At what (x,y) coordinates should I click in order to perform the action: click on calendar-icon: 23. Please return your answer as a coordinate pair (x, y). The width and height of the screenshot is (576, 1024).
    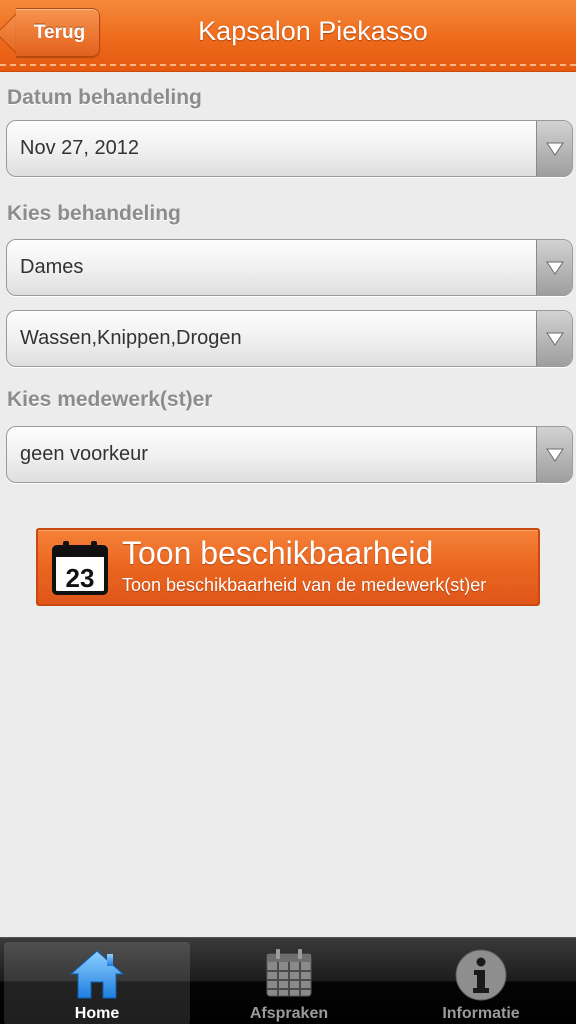
    Looking at the image, I should click on (80, 570).